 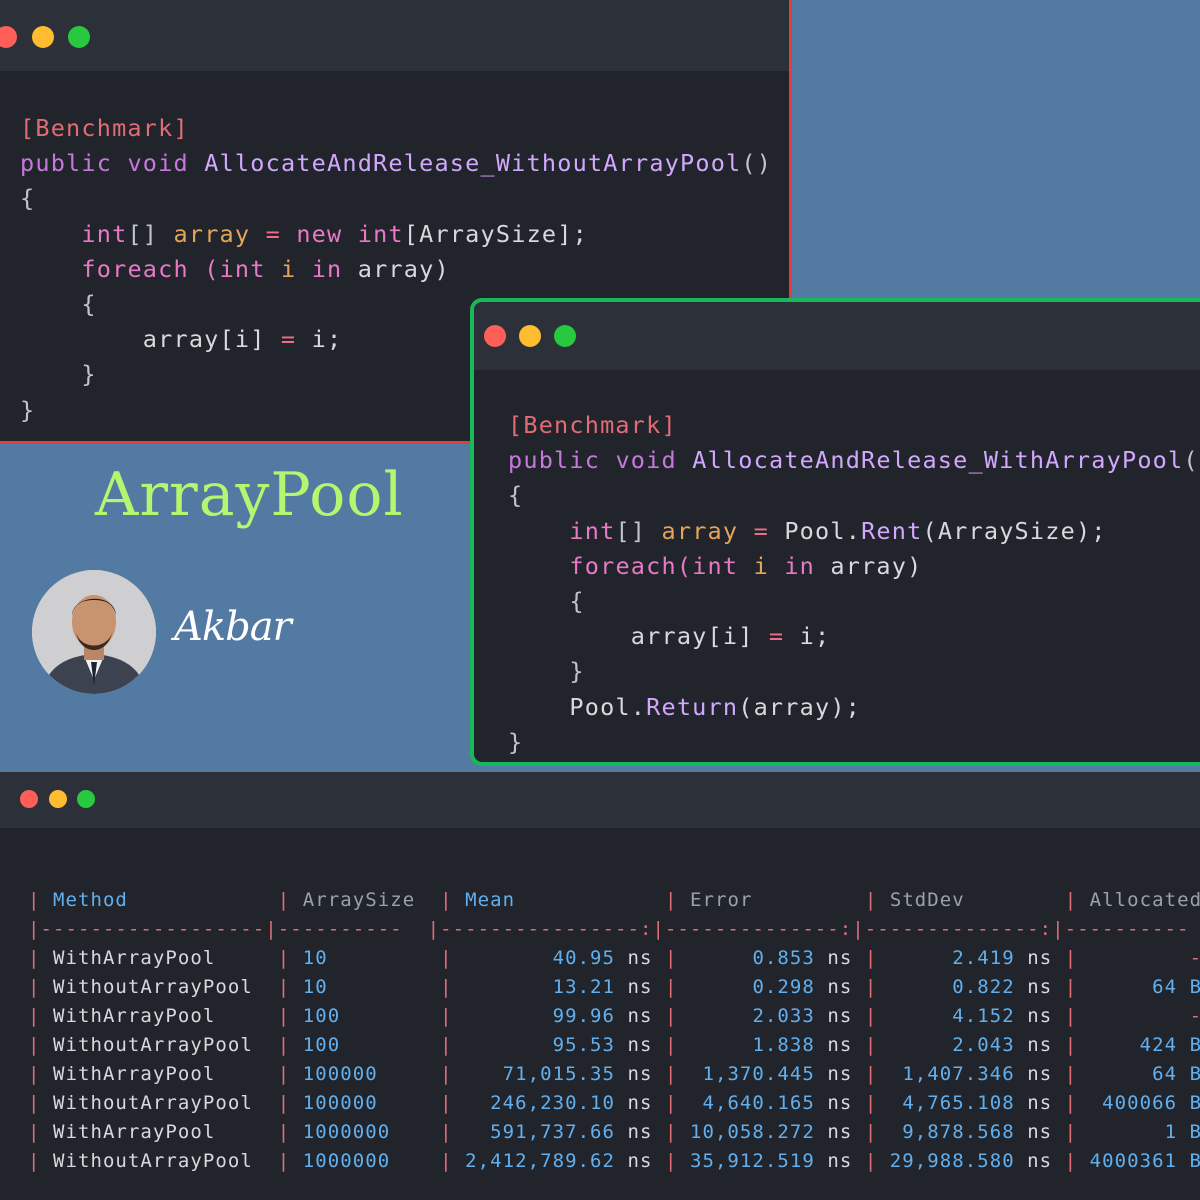 I want to click on code-token: Pool., so click(x=815, y=530).